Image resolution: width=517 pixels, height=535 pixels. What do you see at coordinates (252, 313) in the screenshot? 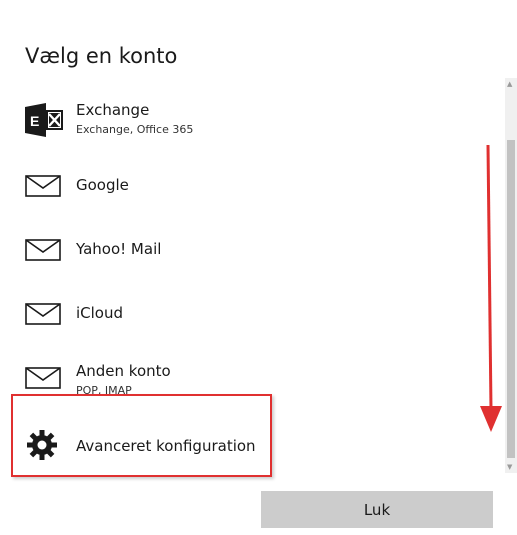
I see `account-item-icloud: iCloud` at bounding box center [252, 313].